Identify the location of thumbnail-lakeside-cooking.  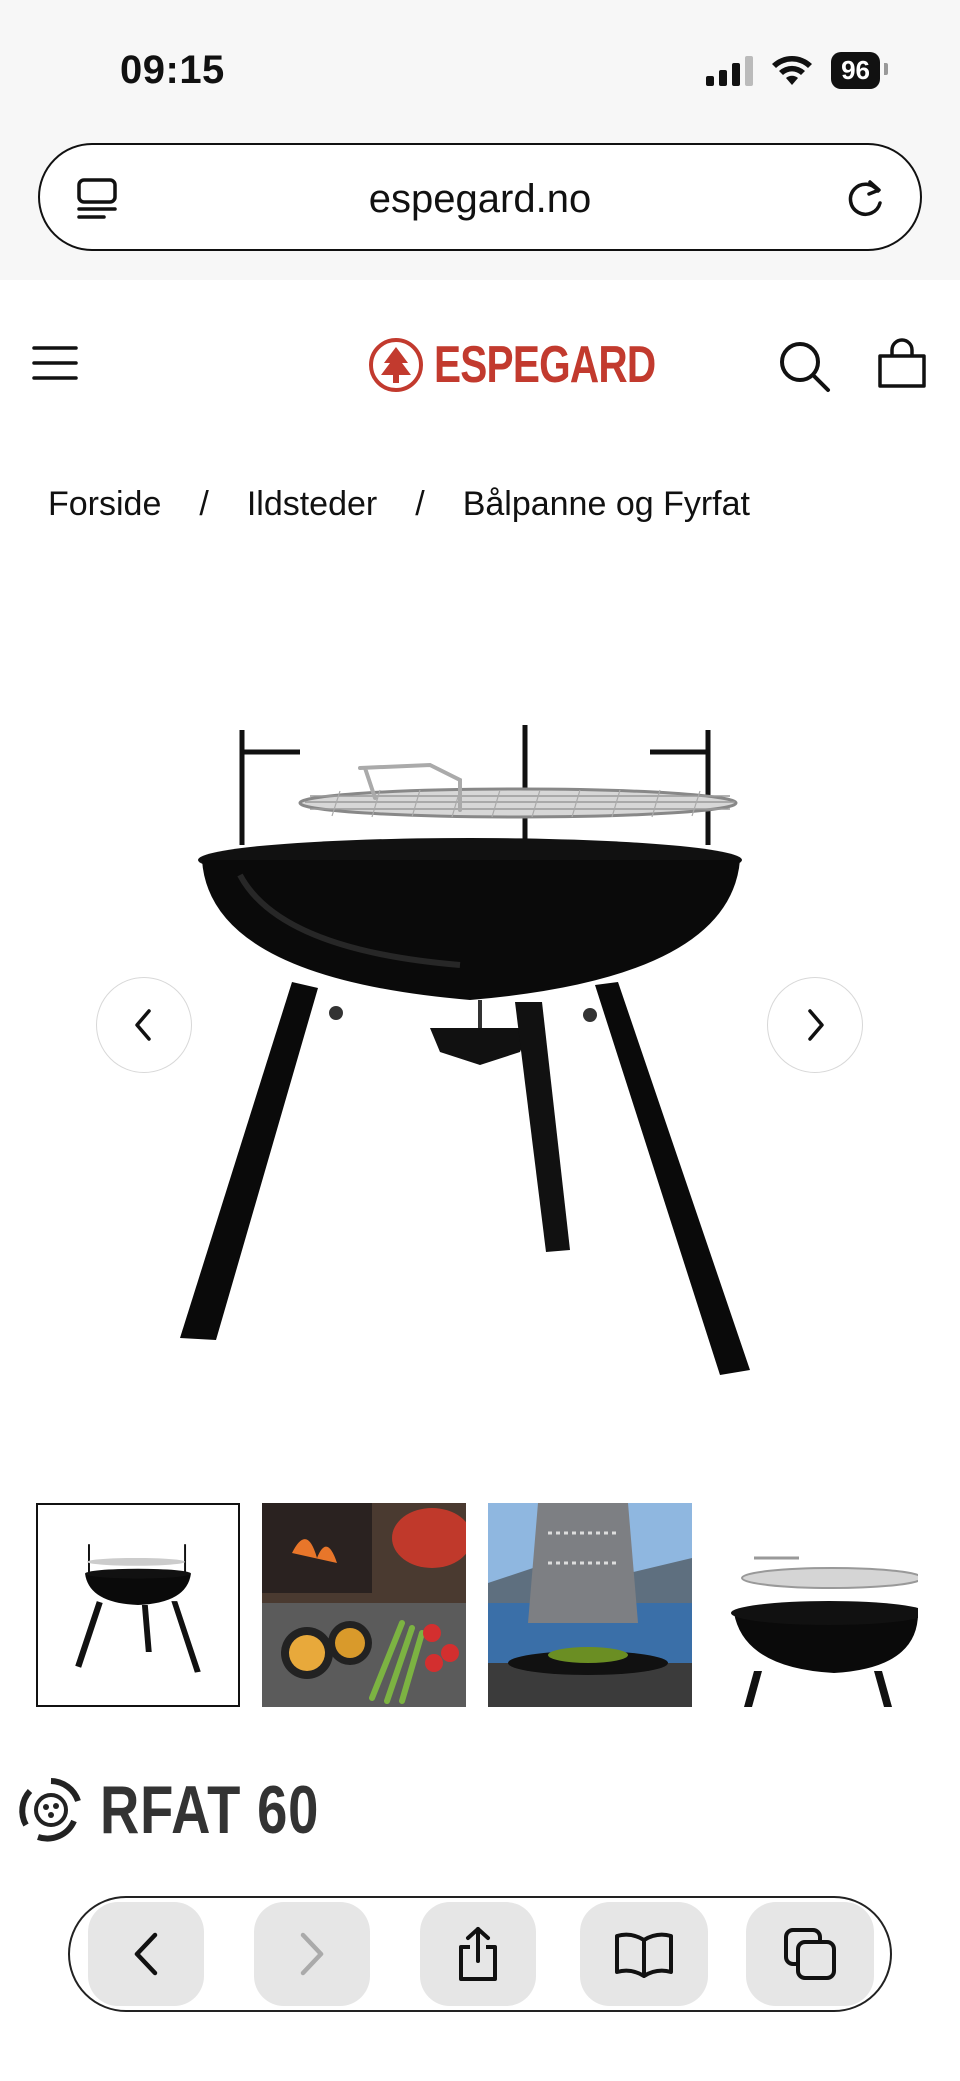
(590, 1605).